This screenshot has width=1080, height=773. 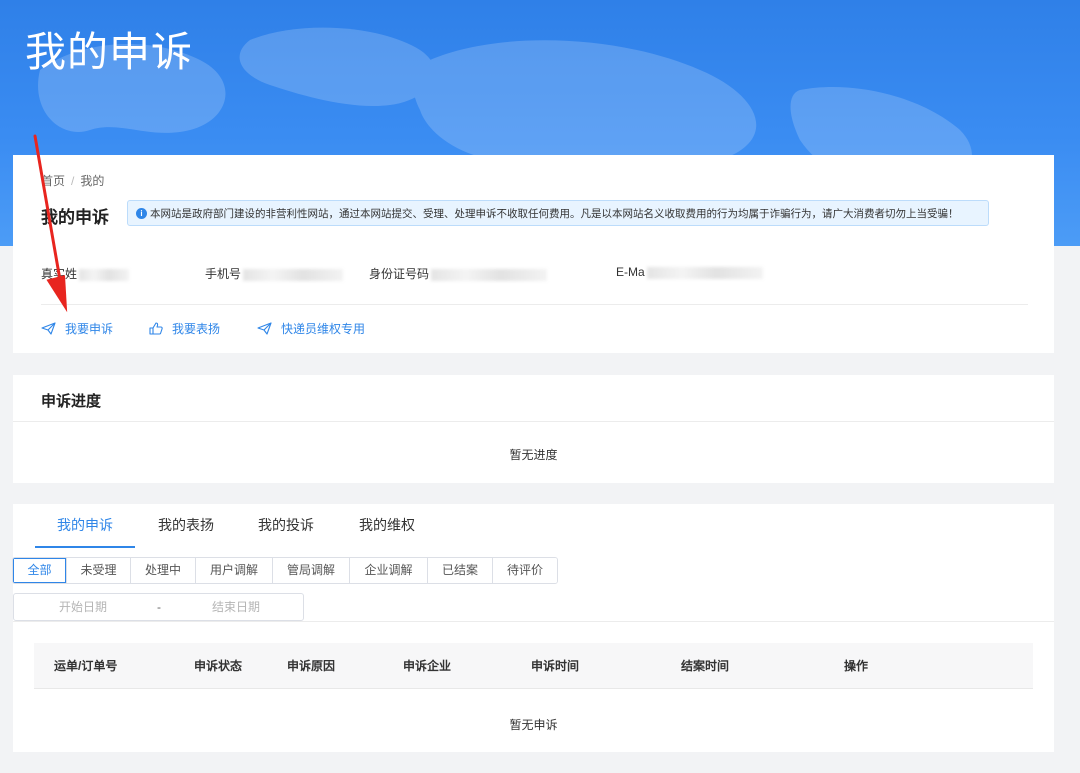 I want to click on courier-rights-link-label: 快递员维权专用, so click(x=323, y=329).